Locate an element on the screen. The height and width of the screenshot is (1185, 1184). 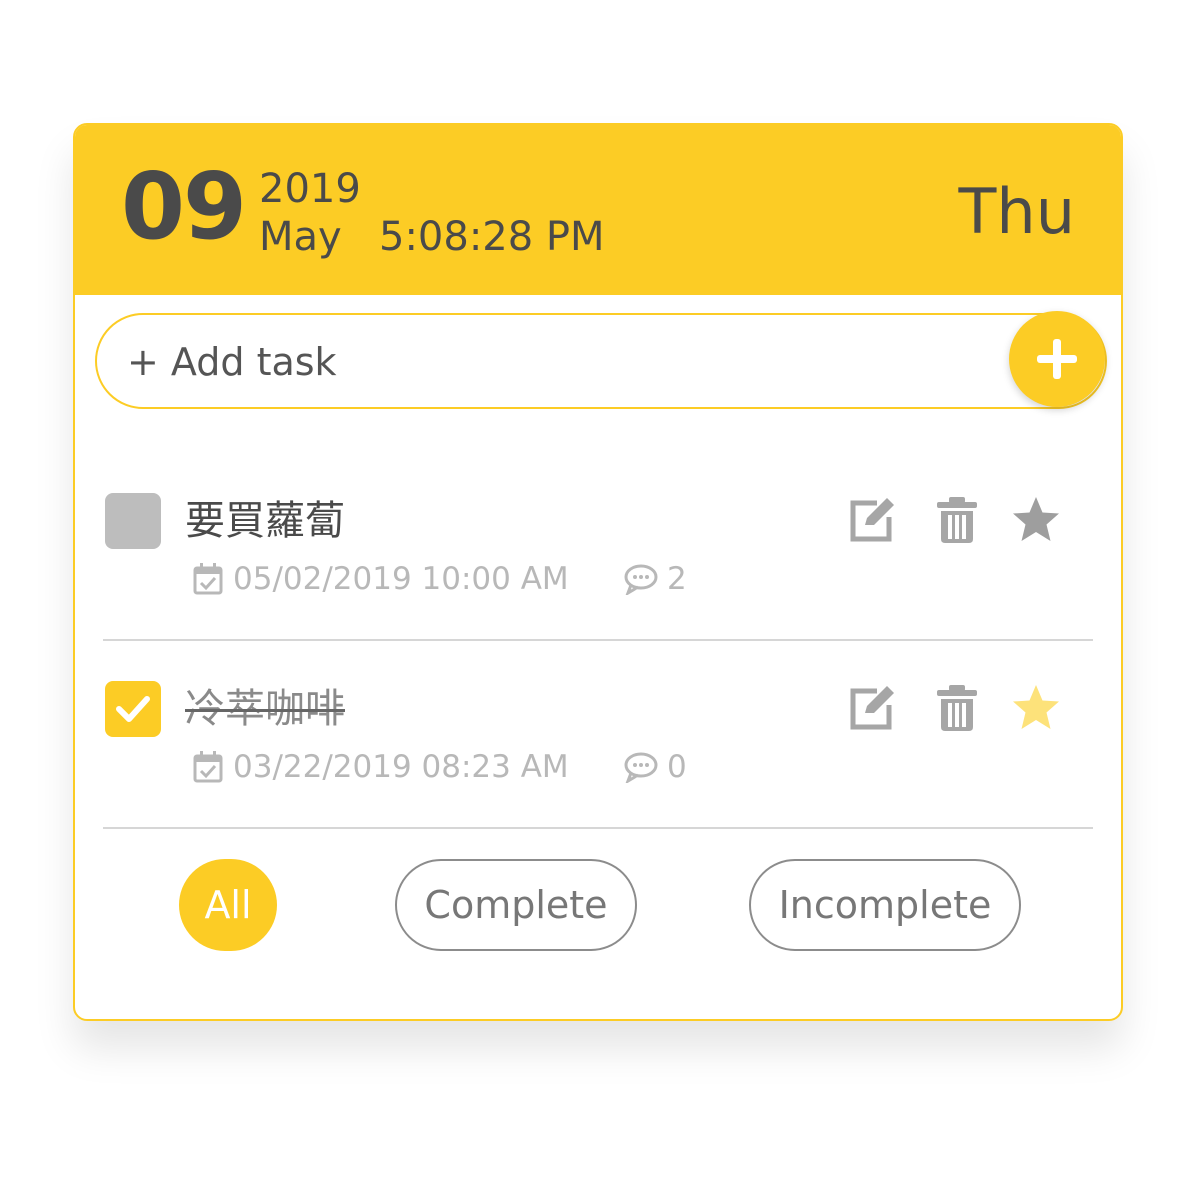
clock-time: 5:08:28 PM is located at coordinates (492, 237).